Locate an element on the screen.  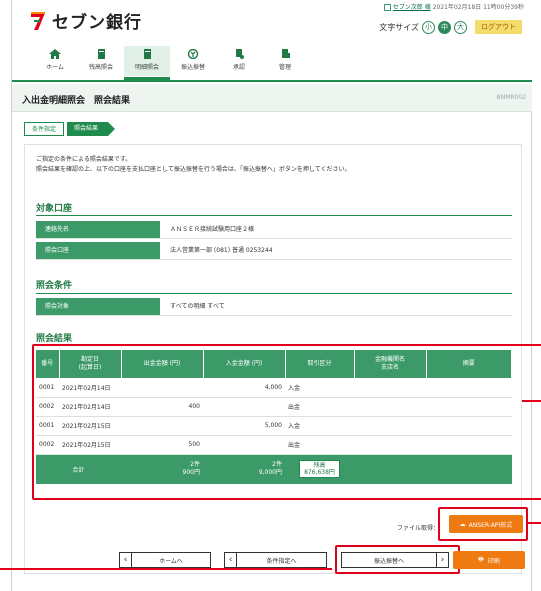
message-line: ご指定の条件による照会結果です。 is located at coordinates (84, 159).